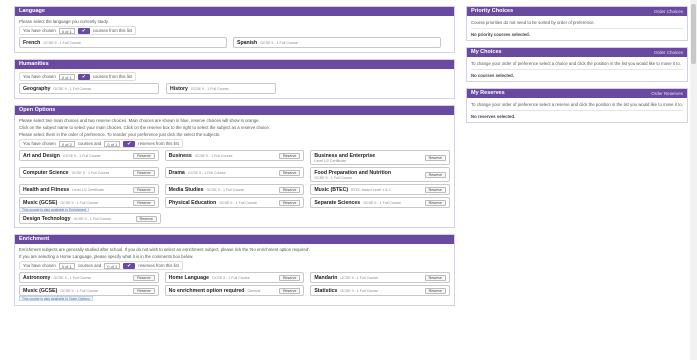  What do you see at coordinates (37, 88) in the screenshot?
I see `subject-name: Geography` at bounding box center [37, 88].